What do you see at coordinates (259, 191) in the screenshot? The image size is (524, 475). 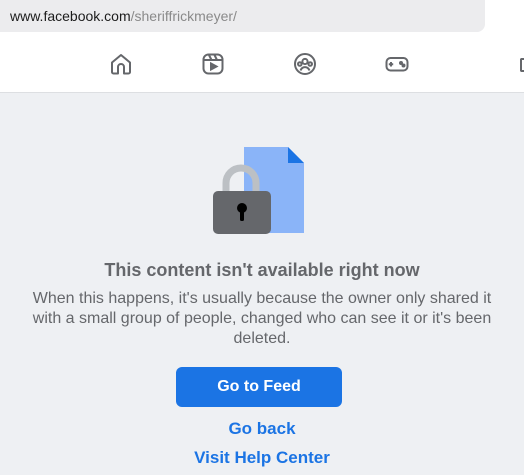 I see `locked-document-icon` at bounding box center [259, 191].